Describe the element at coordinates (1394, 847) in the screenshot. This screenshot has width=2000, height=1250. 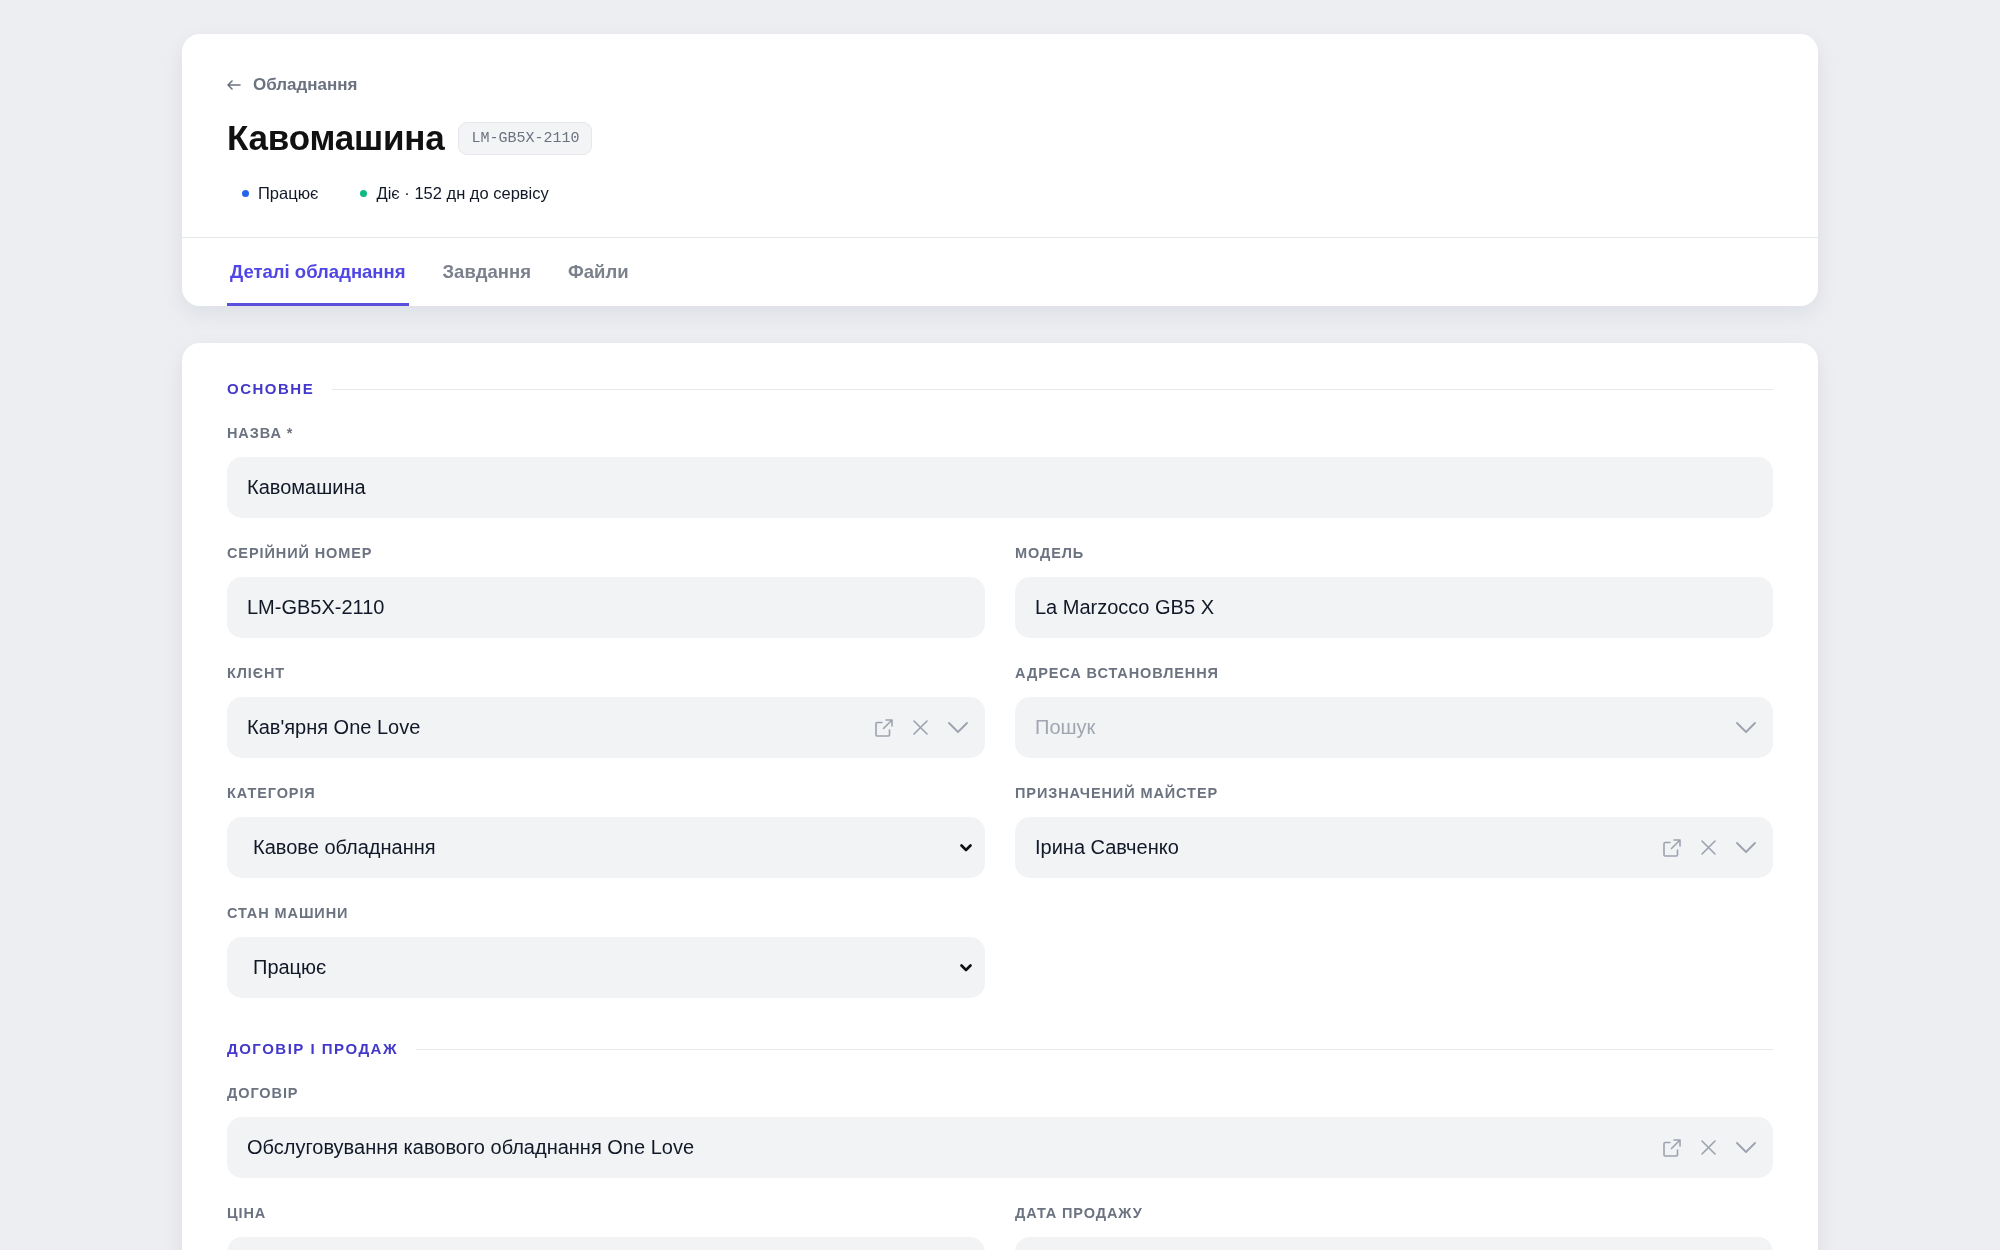
I see `lookup-field: Ірина Савченко` at that location.